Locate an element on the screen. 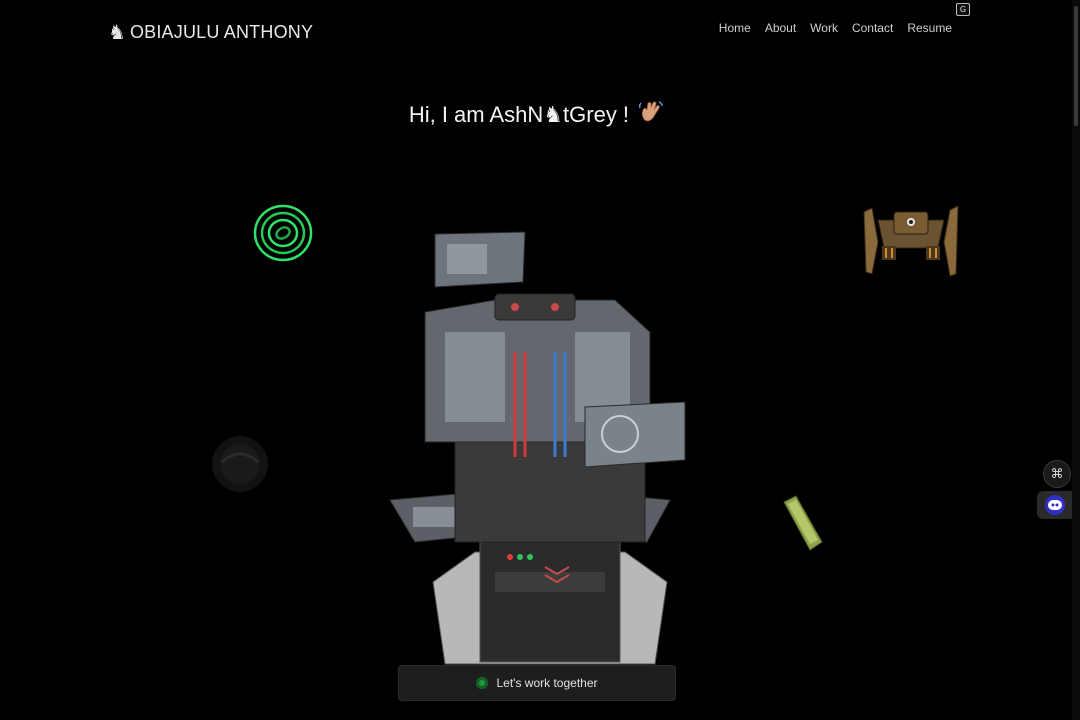 Image resolution: width=1080 pixels, height=720 pixels. nav-work: Work is located at coordinates (824, 28).